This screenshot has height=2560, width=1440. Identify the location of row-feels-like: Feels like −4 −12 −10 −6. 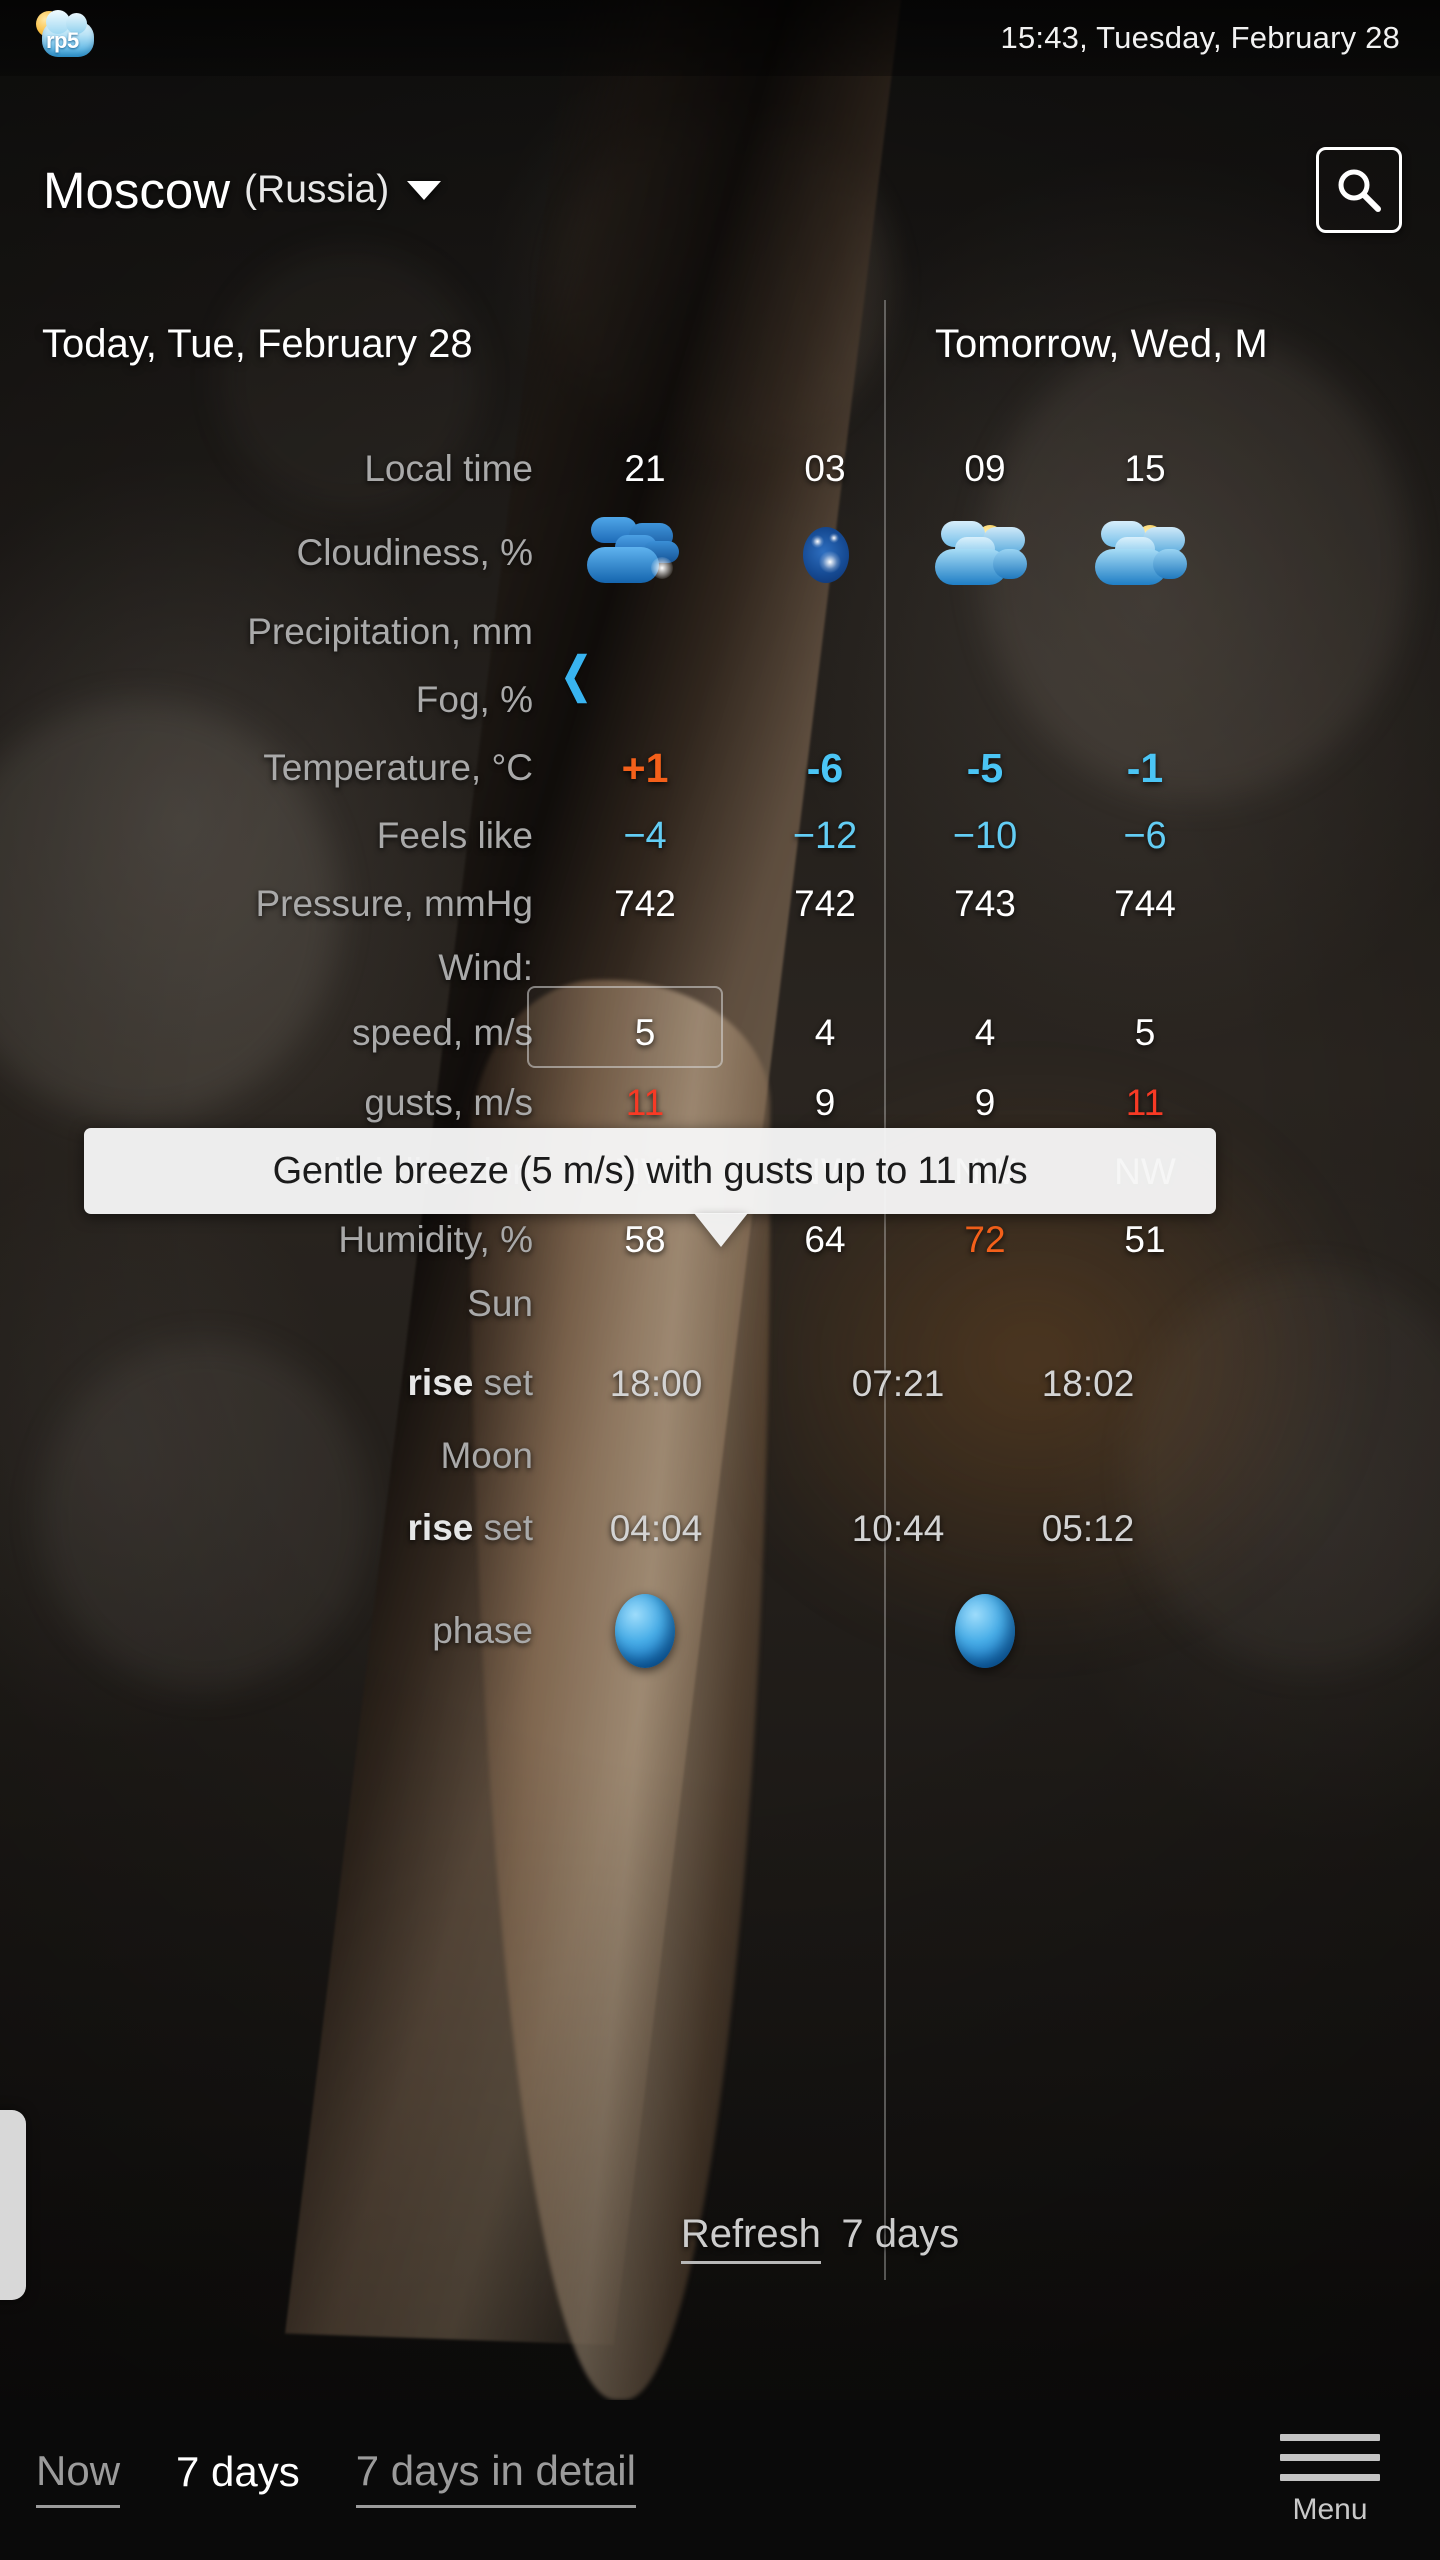
(720, 836).